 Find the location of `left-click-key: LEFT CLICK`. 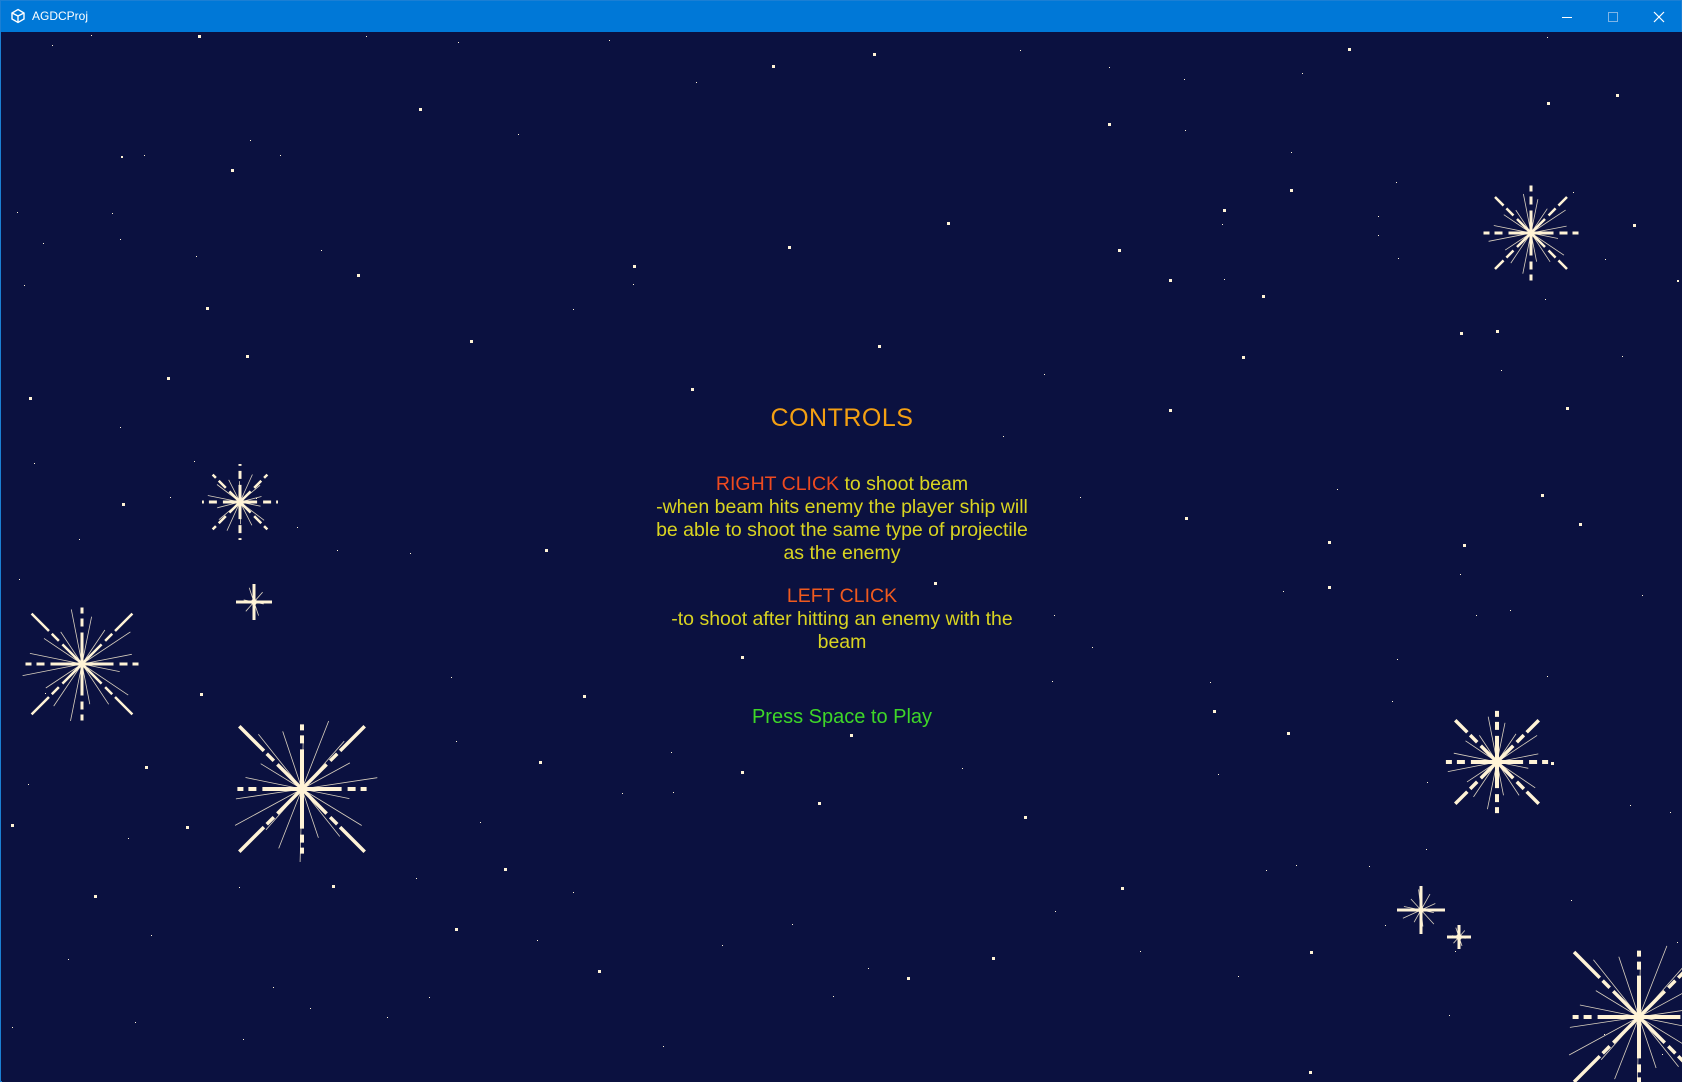

left-click-key: LEFT CLICK is located at coordinates (842, 596).